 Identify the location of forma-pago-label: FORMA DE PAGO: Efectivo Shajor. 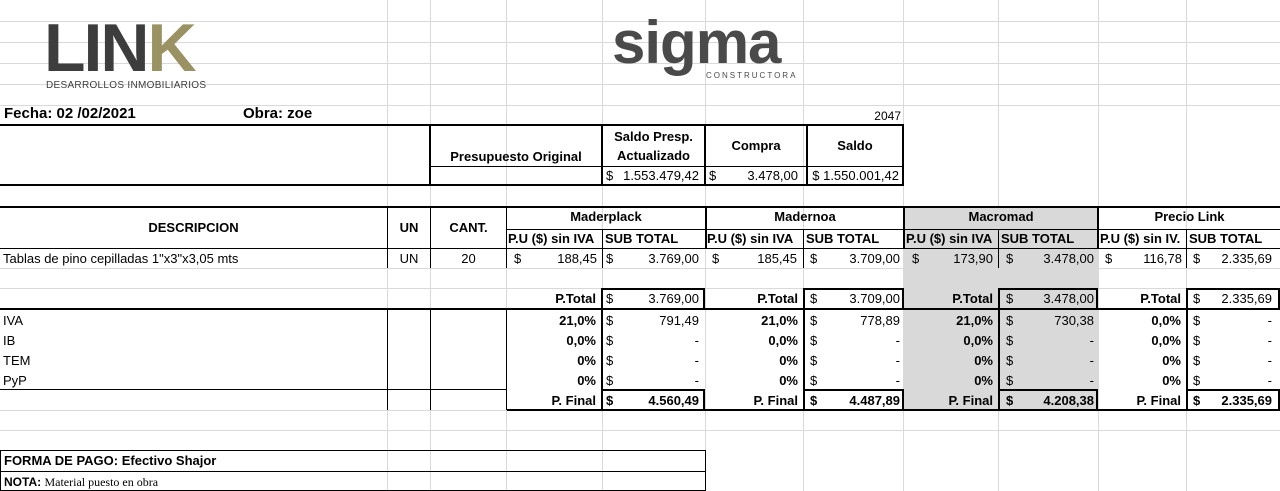
(110, 460).